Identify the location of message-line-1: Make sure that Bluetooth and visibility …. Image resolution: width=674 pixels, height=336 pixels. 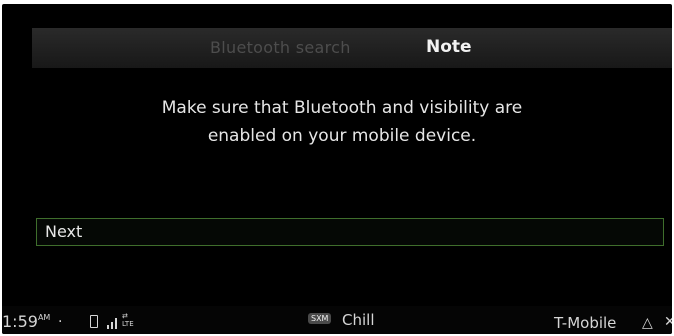
(342, 108).